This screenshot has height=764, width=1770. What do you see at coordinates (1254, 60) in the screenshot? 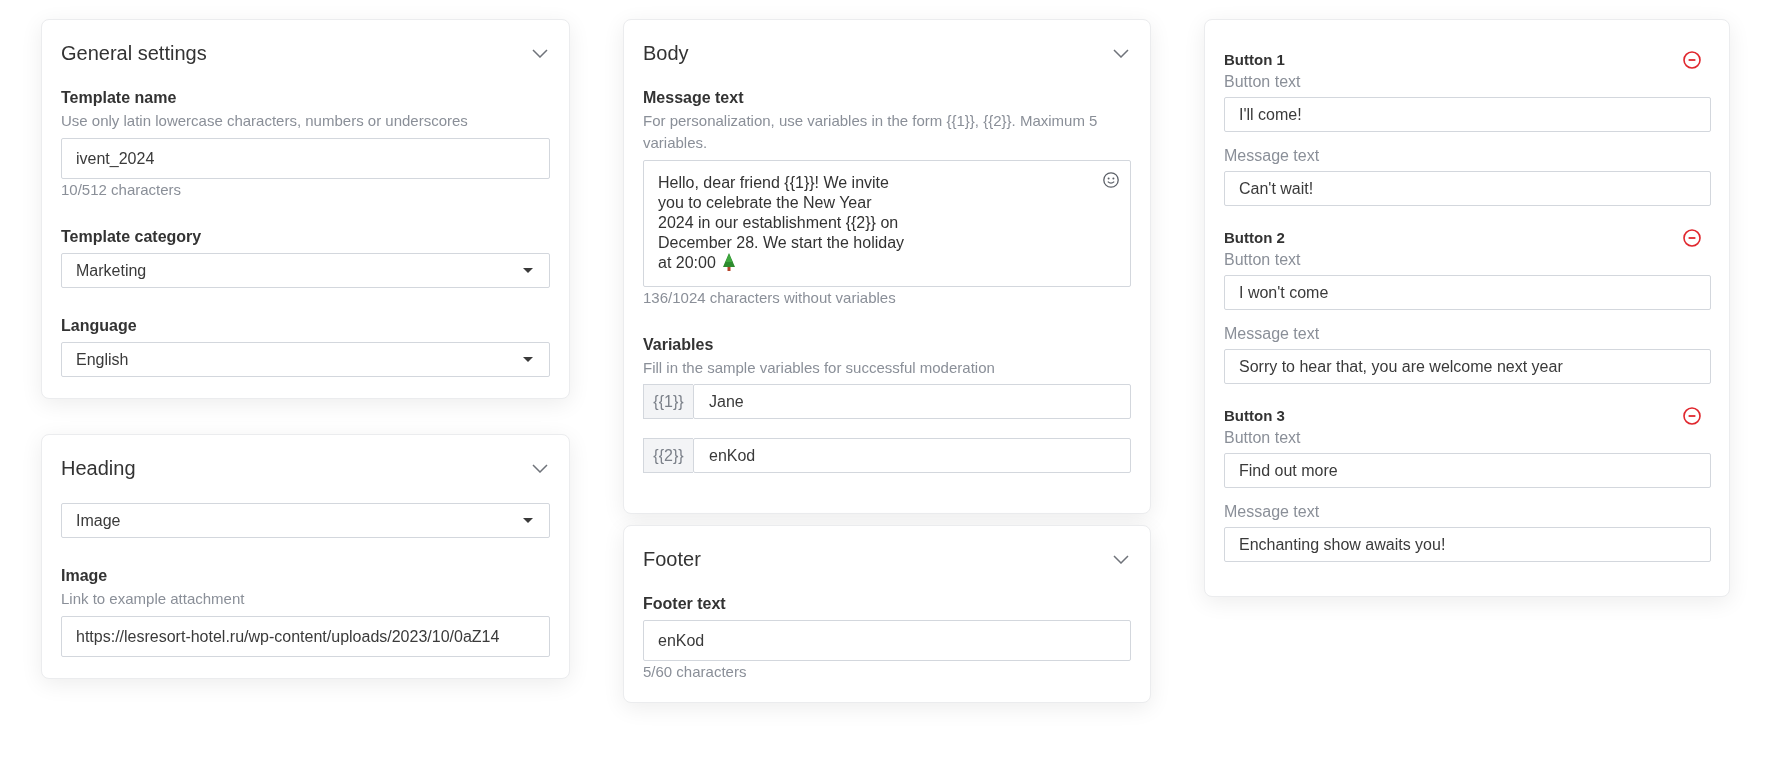
I see `button-group-title: Button 1` at bounding box center [1254, 60].